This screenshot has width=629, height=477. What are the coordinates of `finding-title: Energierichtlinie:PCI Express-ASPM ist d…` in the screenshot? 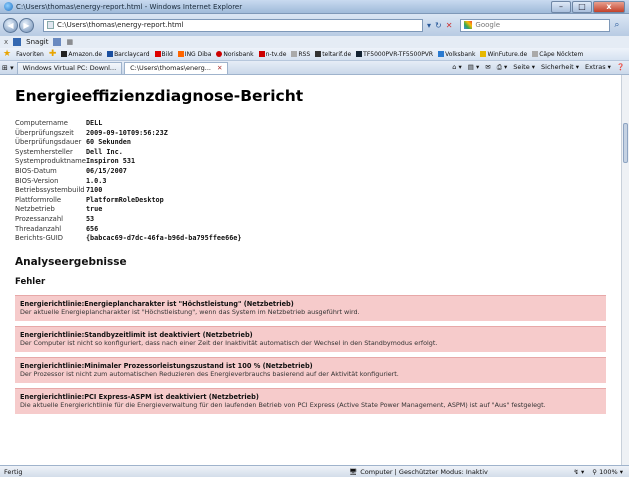 It's located at (139, 396).